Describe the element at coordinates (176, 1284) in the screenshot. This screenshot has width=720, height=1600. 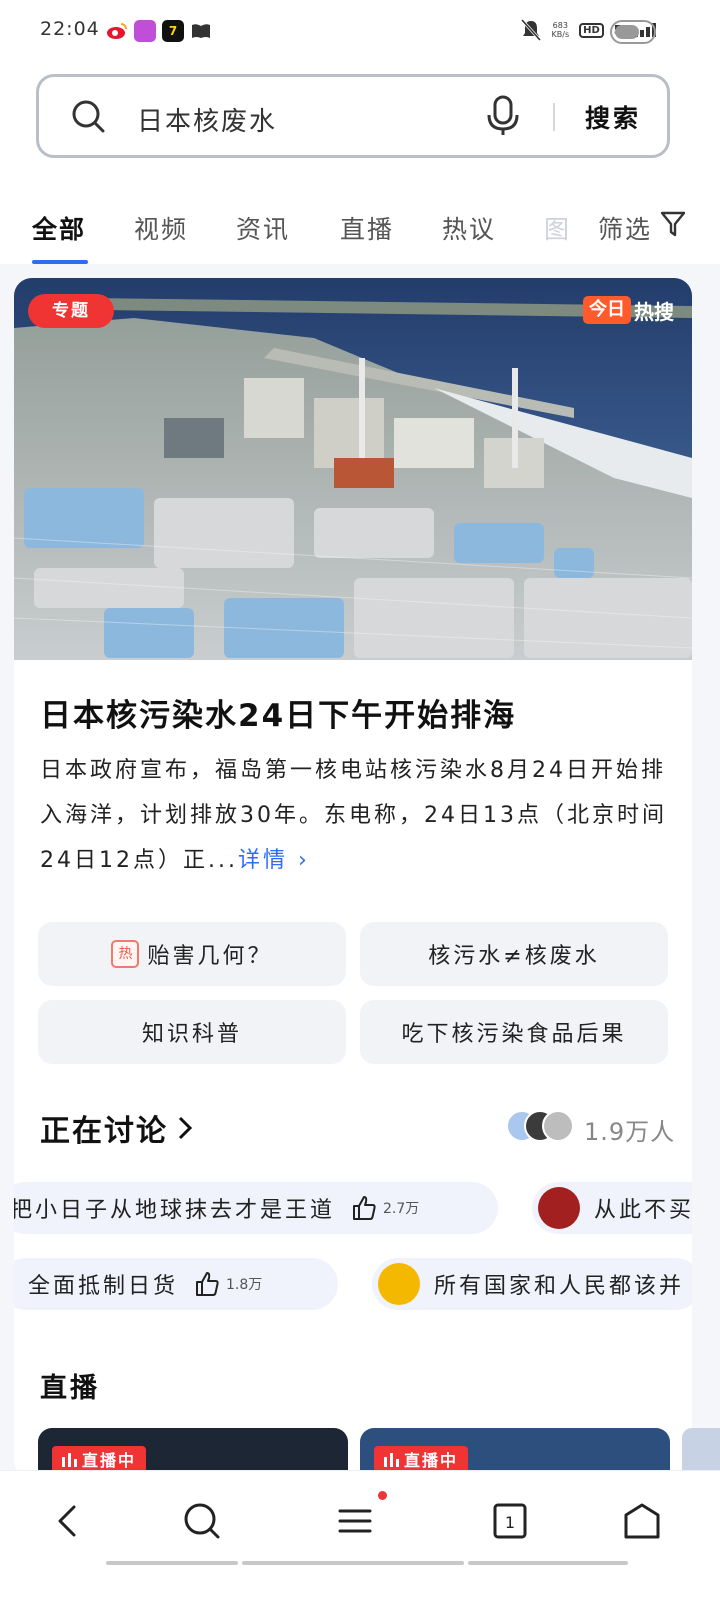
I see `comment-pill: 全面抵制日货 1.8万` at that location.